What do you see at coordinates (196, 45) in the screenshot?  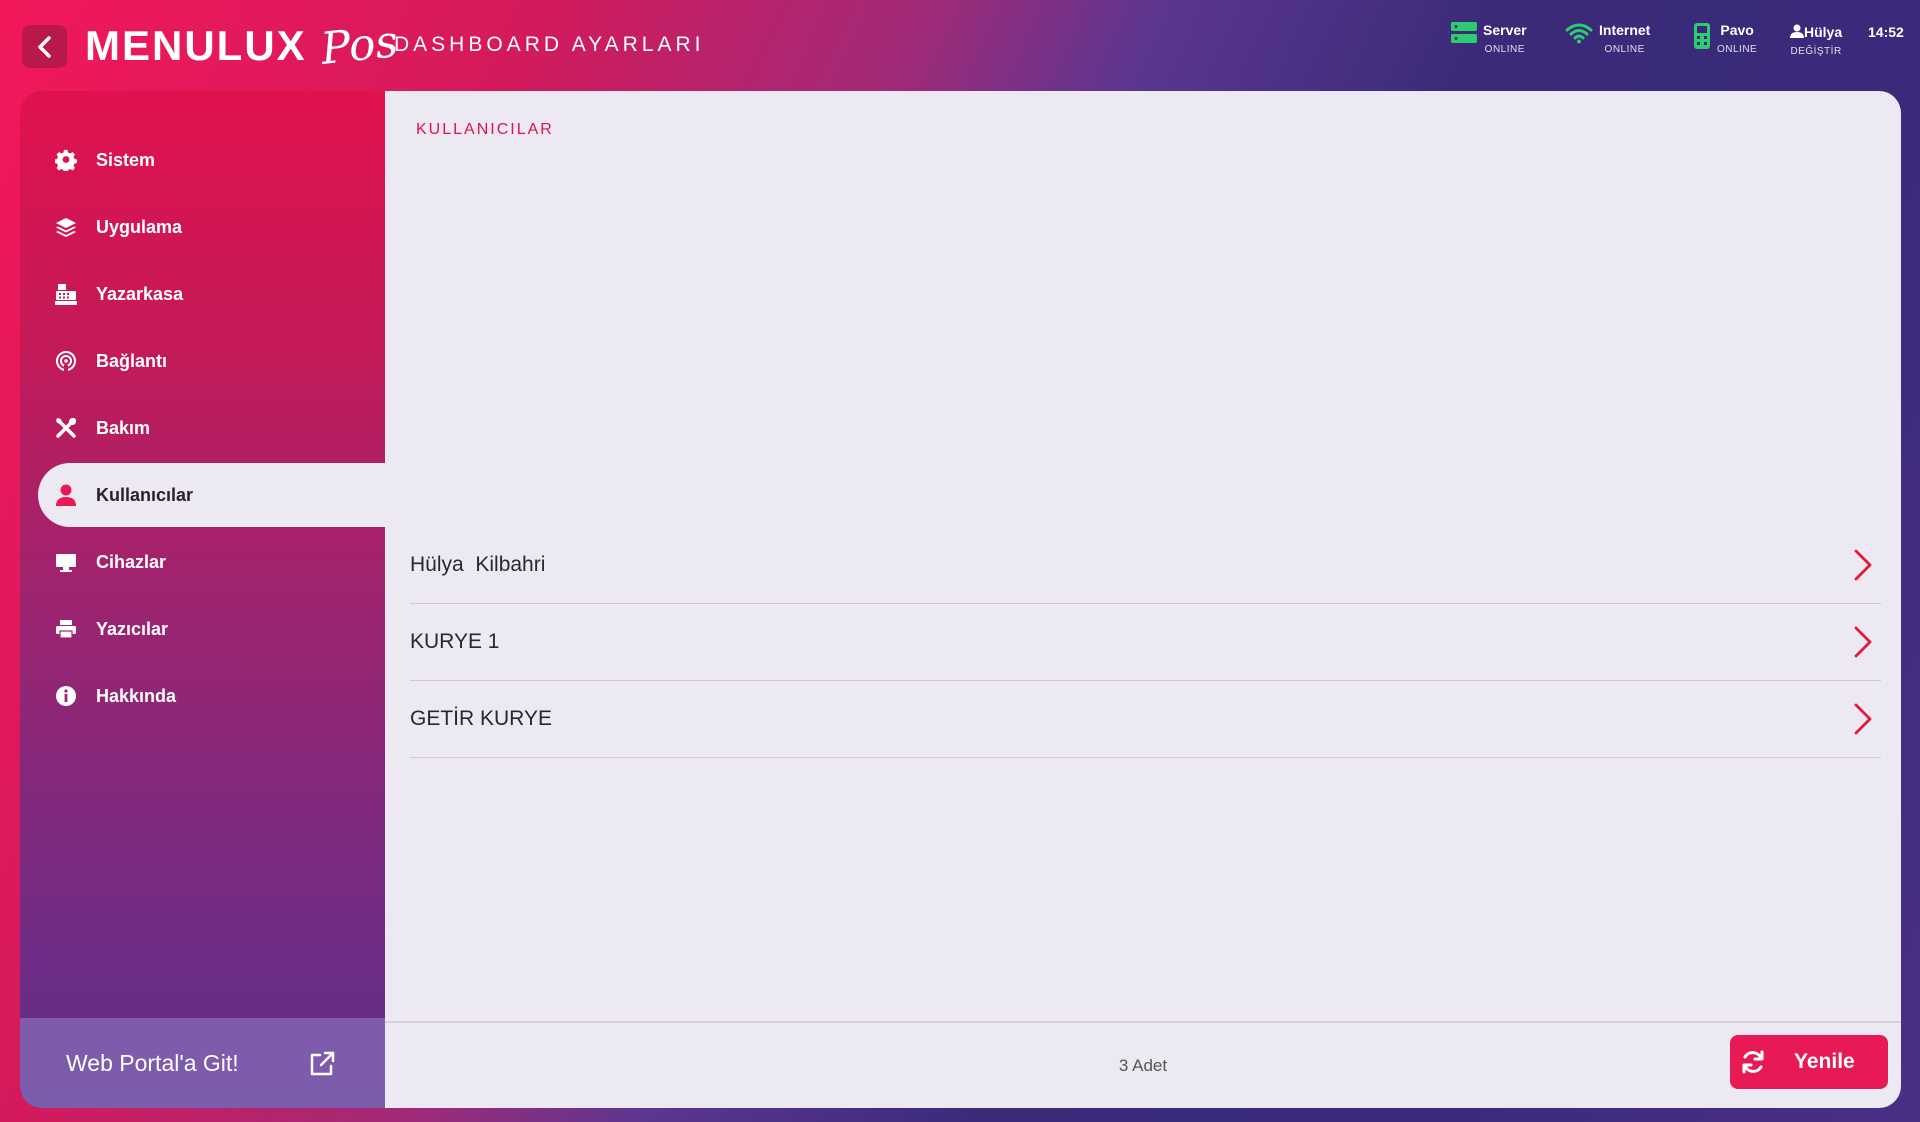 I see `logo-text: MENULUX` at bounding box center [196, 45].